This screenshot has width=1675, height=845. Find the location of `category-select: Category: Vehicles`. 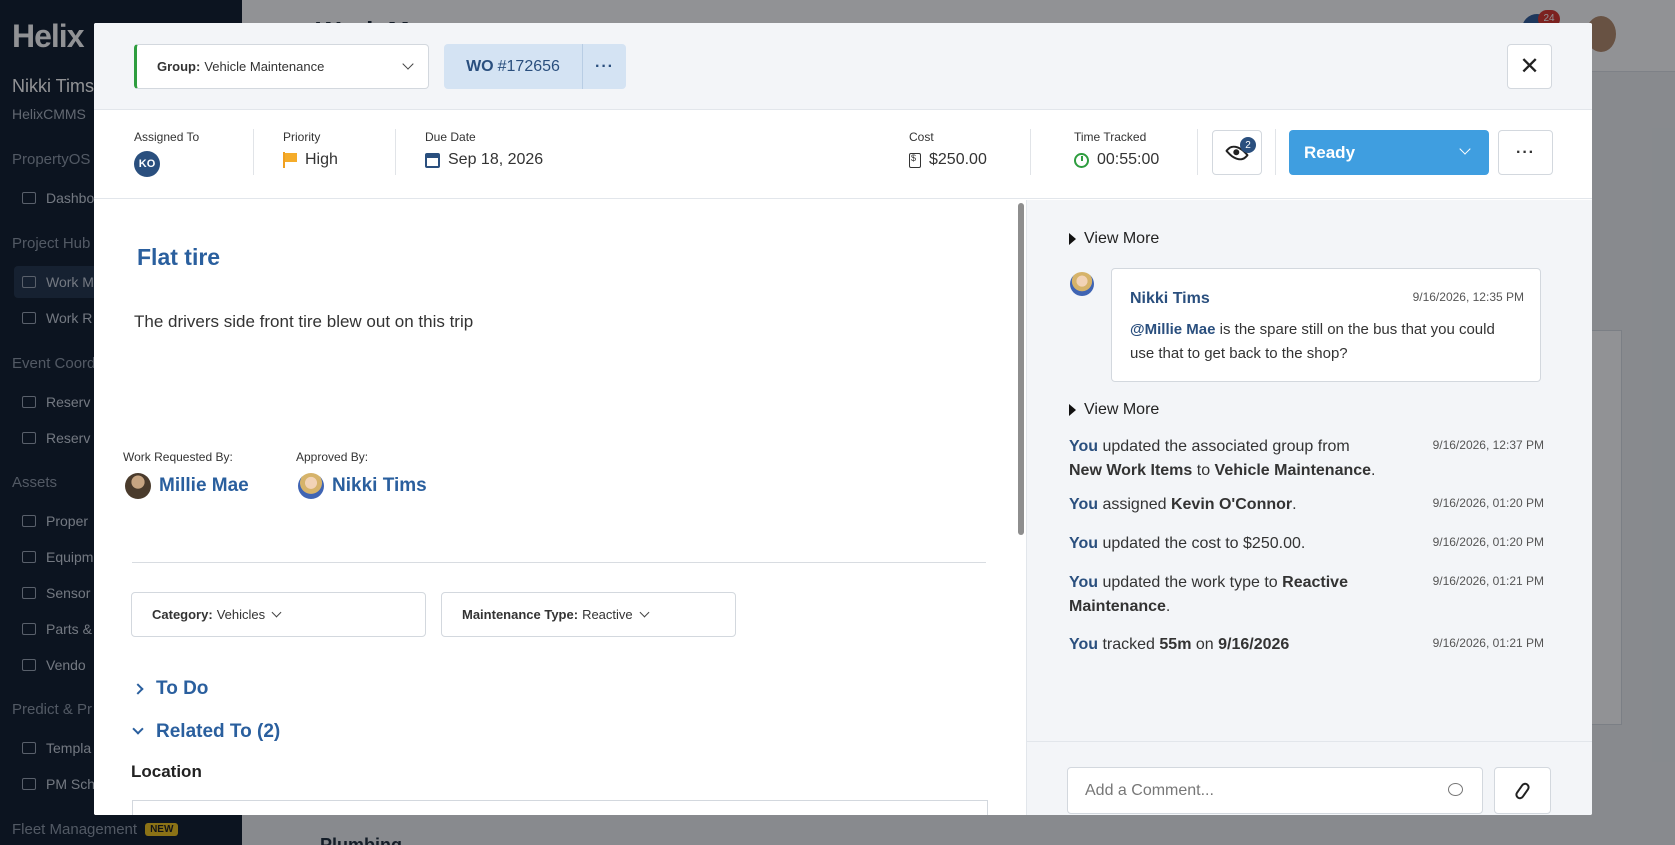

category-select: Category: Vehicles is located at coordinates (278, 614).